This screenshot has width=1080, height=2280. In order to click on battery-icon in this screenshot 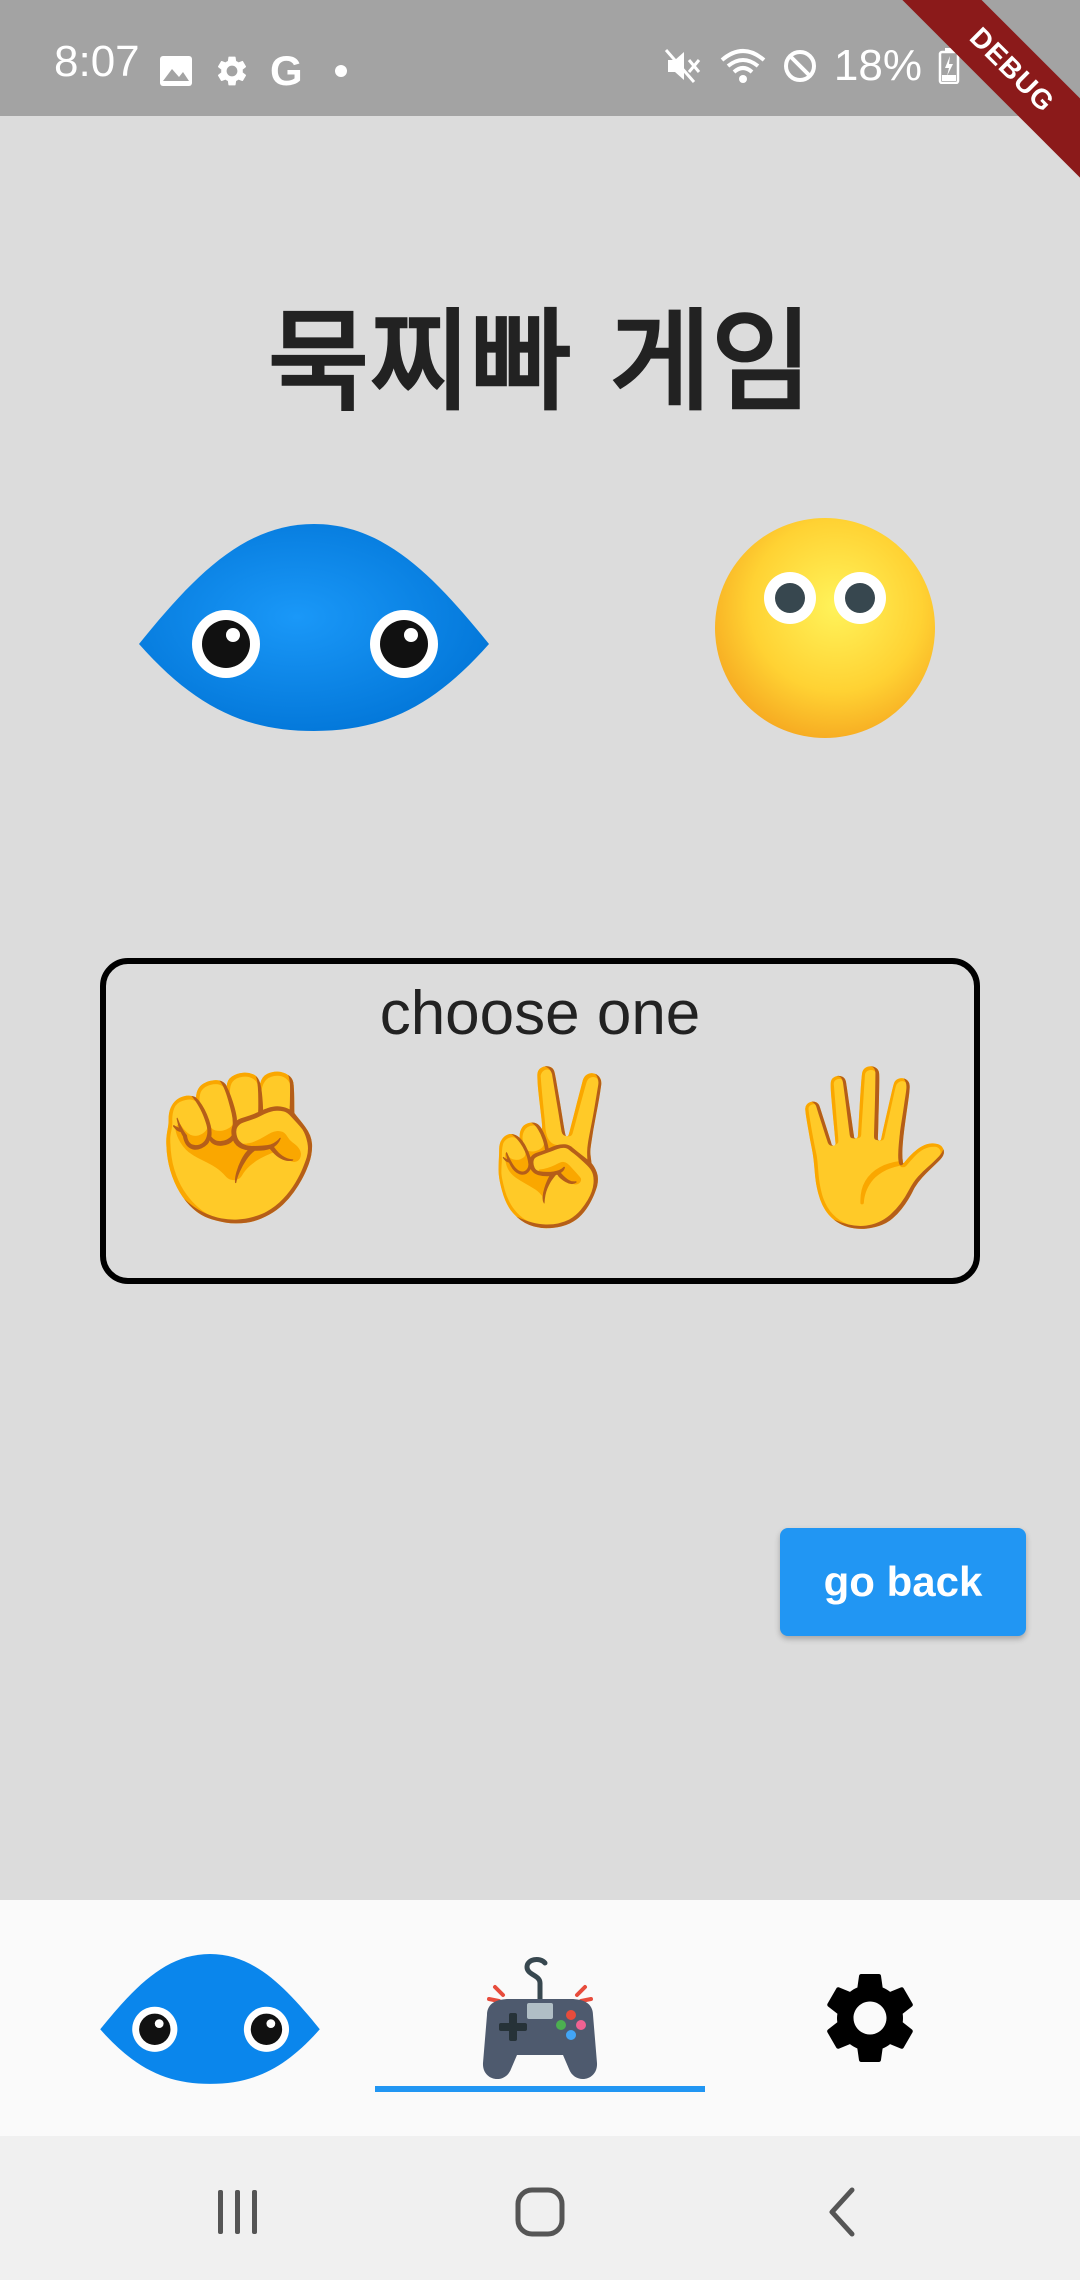, I will do `click(949, 66)`.